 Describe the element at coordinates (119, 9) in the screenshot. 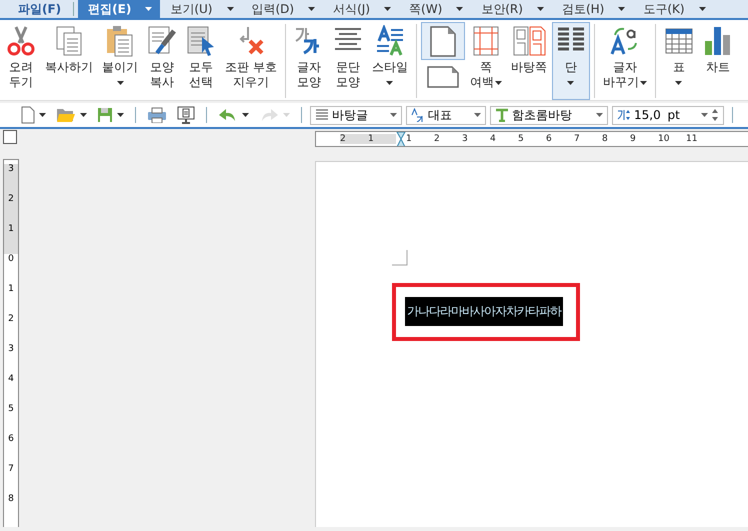

I see `menu-tab: 편집(E)` at that location.